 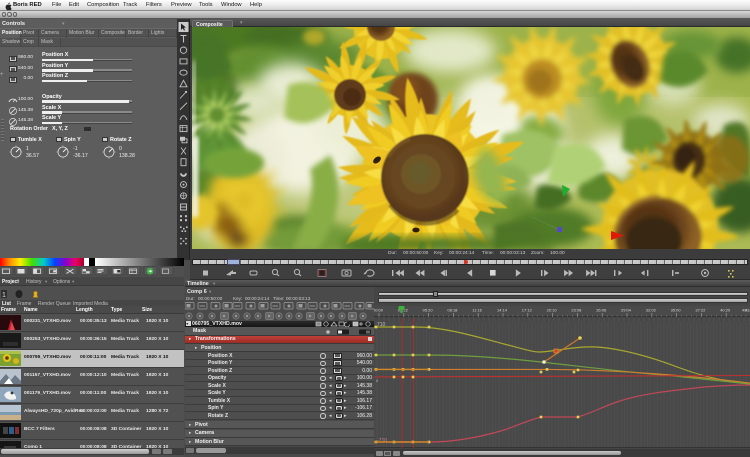 I want to click on svg-text: 37:22, so click(x=700, y=310).